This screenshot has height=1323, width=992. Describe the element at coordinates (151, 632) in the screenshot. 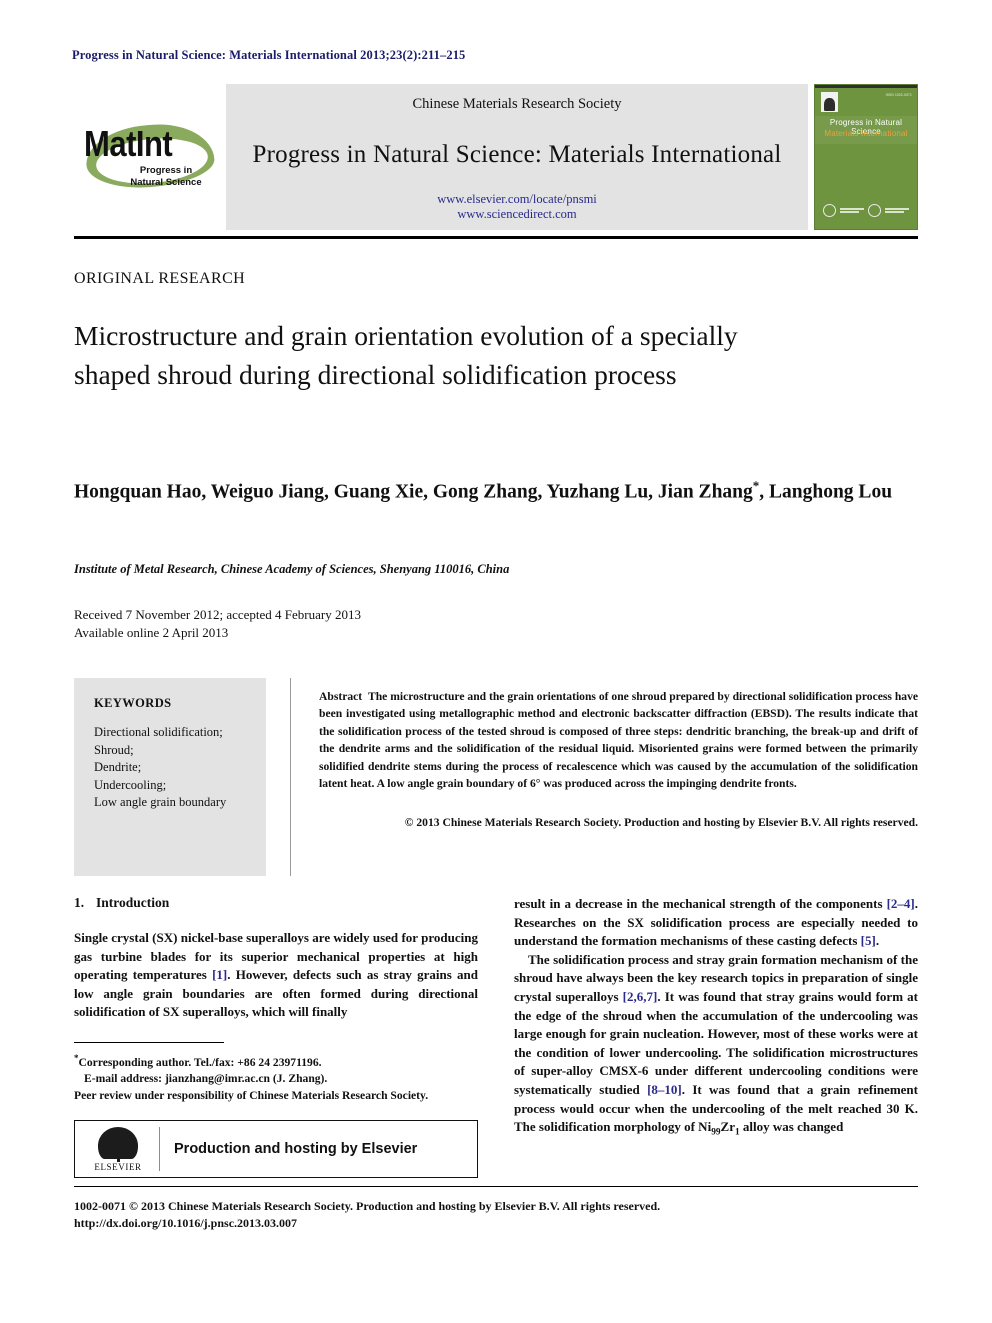

I see `available-online-date: Available online 2 April 2013` at that location.